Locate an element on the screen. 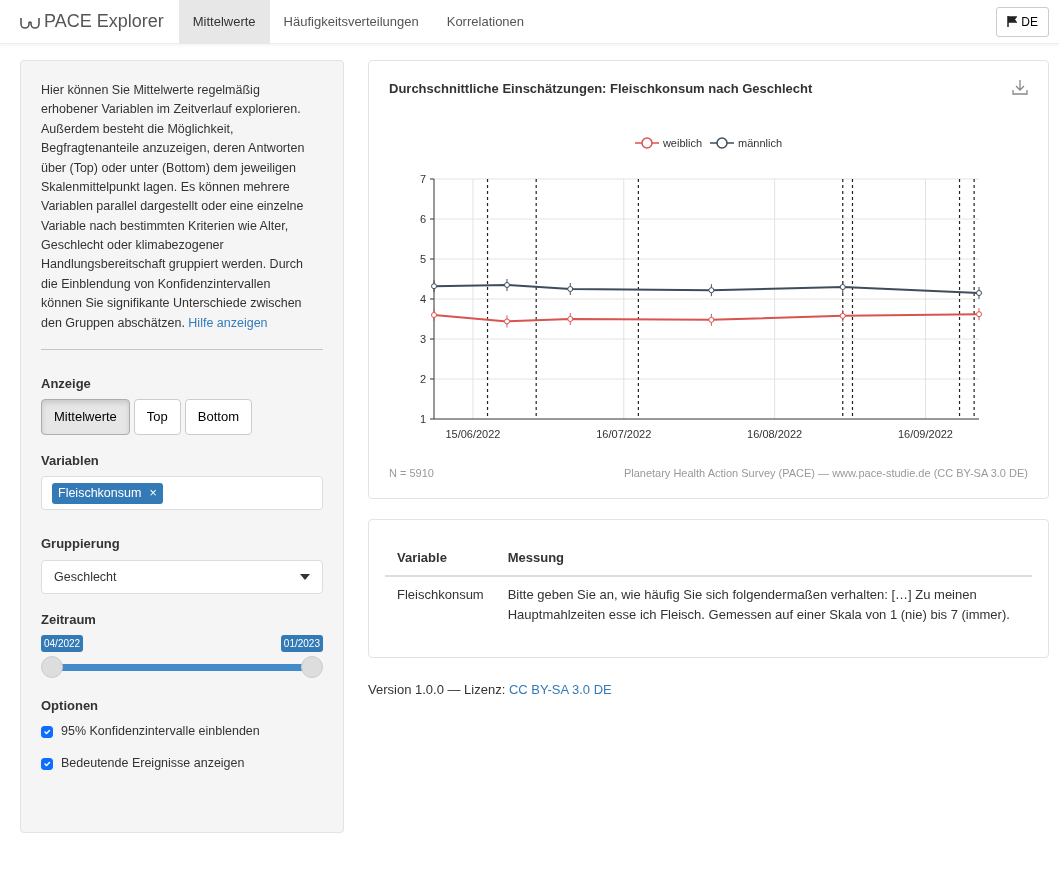 This screenshot has height=870, width=1059. checkbox-label: 95% Konfidenzintervalle einblenden is located at coordinates (160, 731).